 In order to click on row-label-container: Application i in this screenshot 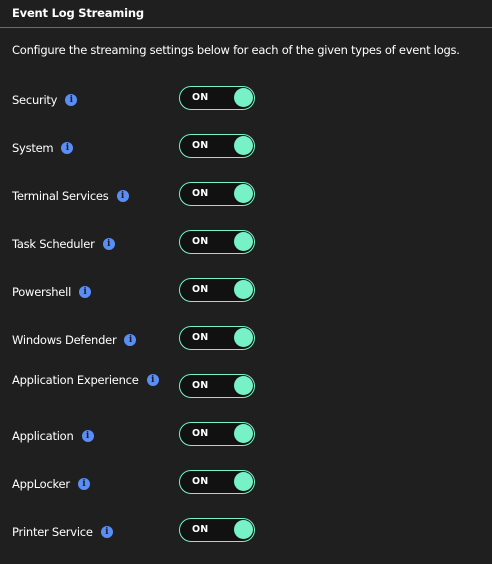, I will do `click(53, 436)`.